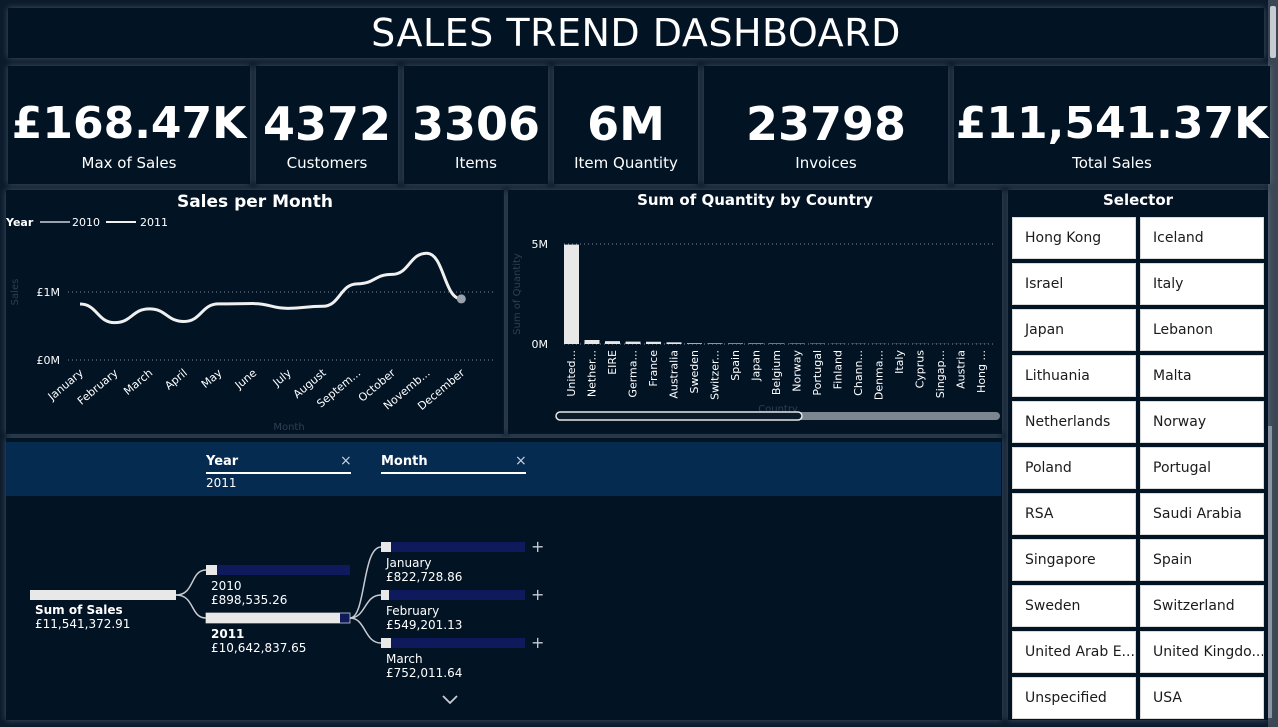 The image size is (1278, 727). What do you see at coordinates (1202, 606) in the screenshot?
I see `selector-item: Switzerland` at bounding box center [1202, 606].